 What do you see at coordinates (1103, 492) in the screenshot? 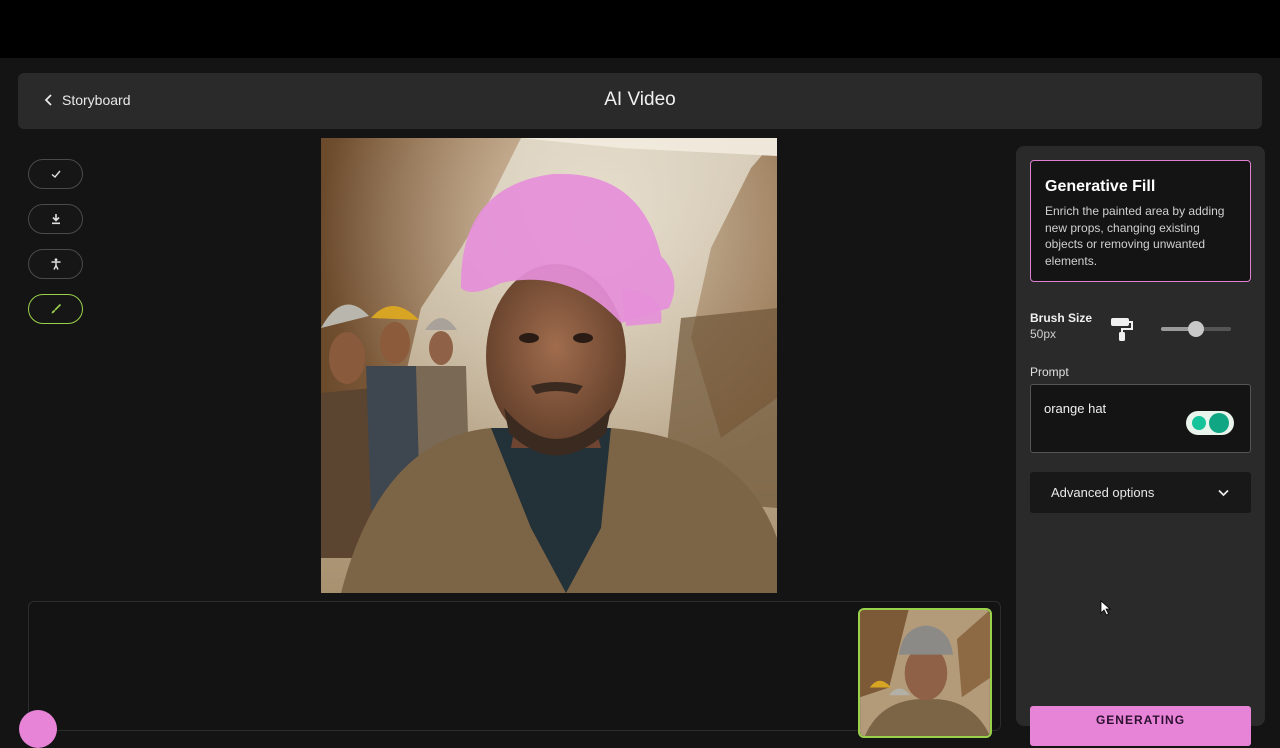
I see `advanced-options-label: Advanced options` at bounding box center [1103, 492].